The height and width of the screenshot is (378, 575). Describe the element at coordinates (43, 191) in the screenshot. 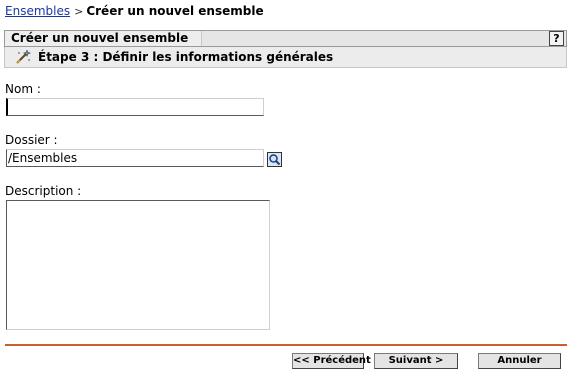

I see `description-label: Description :` at that location.